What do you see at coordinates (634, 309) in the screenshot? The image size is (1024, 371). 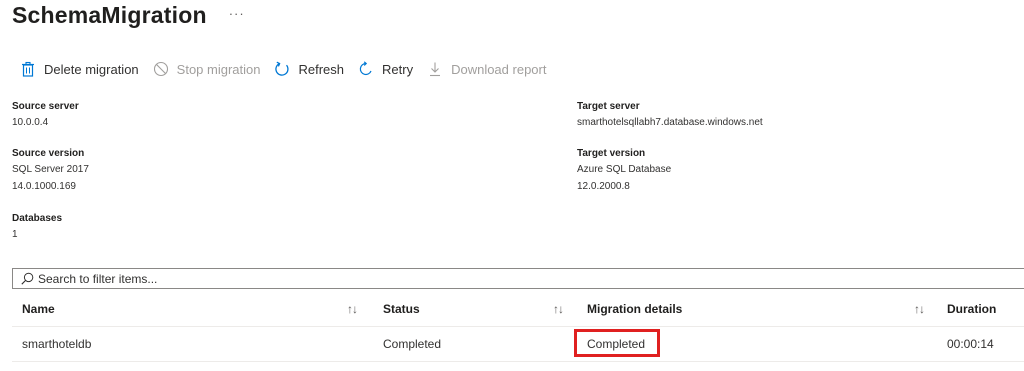 I see `column-header-migration-details: Migration details` at bounding box center [634, 309].